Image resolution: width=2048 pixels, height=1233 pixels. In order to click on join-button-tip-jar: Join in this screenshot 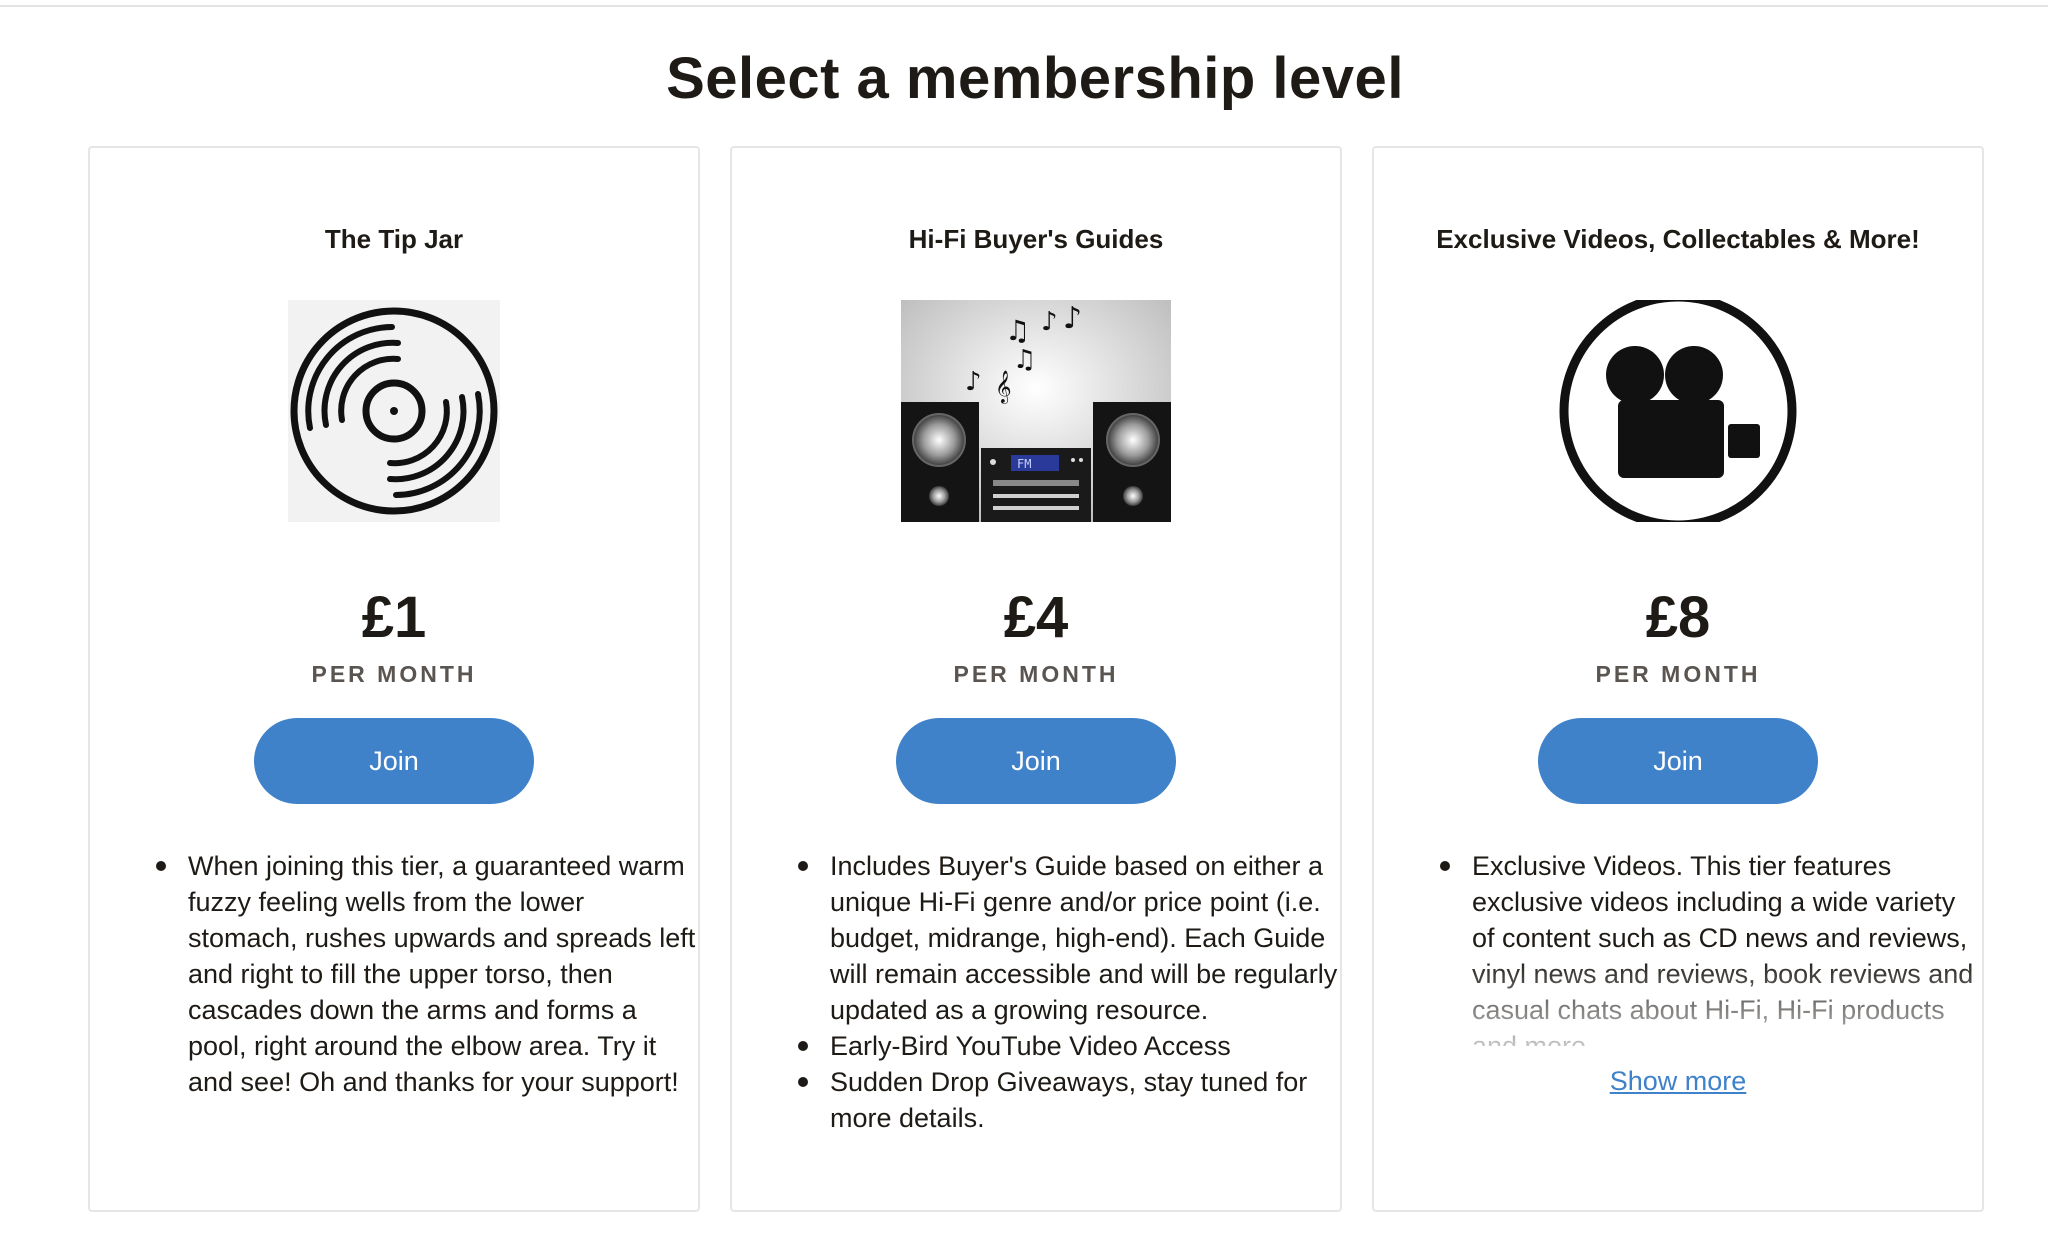, I will do `click(394, 761)`.